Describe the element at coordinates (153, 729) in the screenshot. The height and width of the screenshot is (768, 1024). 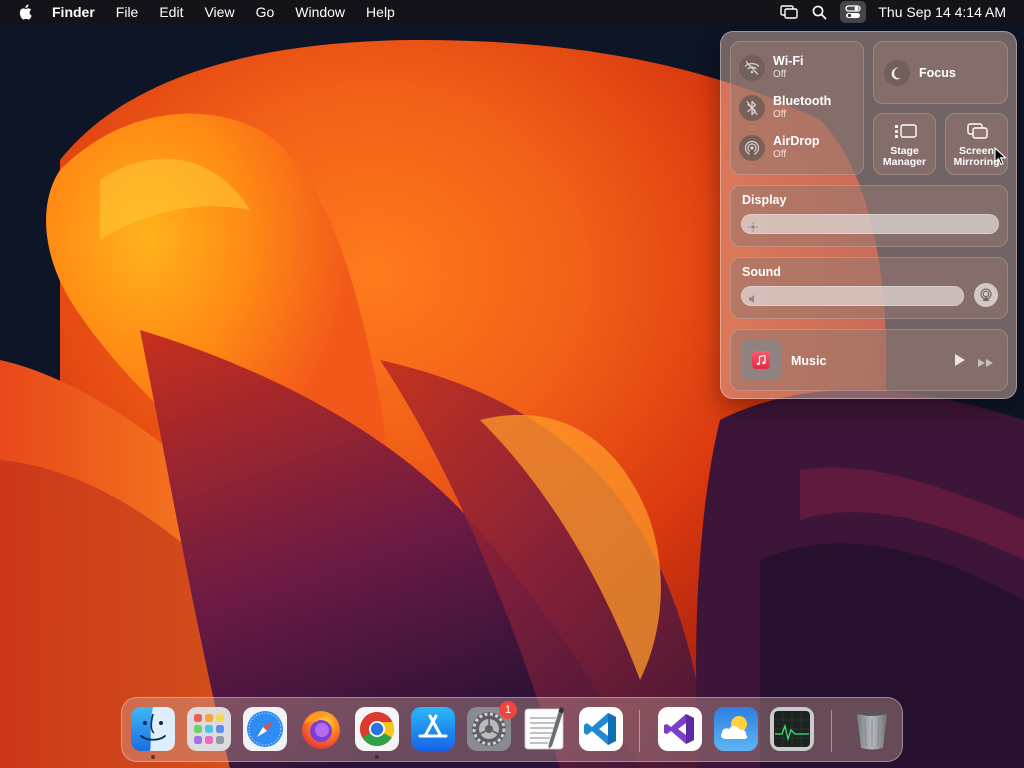
I see `finder-icon` at that location.